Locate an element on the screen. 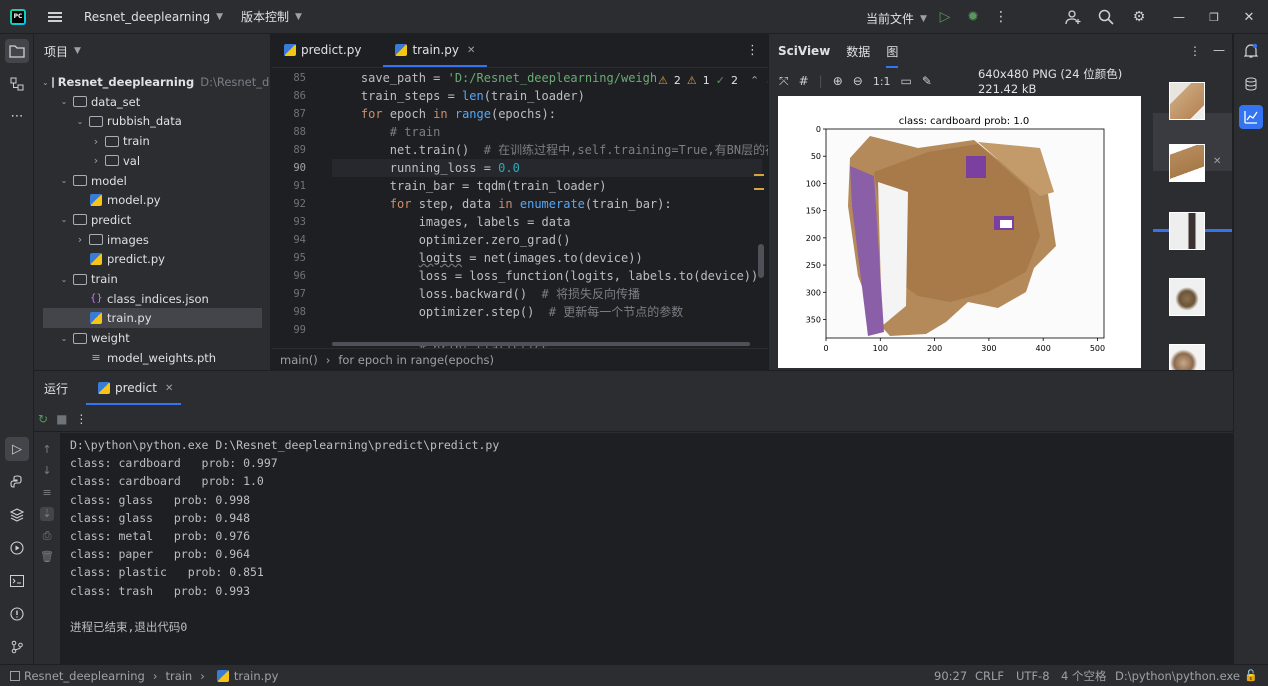  code-line: images, labels = data is located at coordinates (451, 222).